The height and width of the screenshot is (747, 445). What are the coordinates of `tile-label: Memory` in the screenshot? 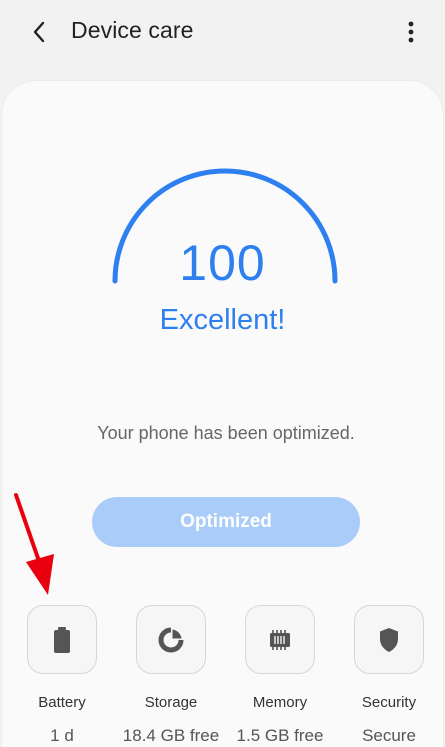 It's located at (280, 702).